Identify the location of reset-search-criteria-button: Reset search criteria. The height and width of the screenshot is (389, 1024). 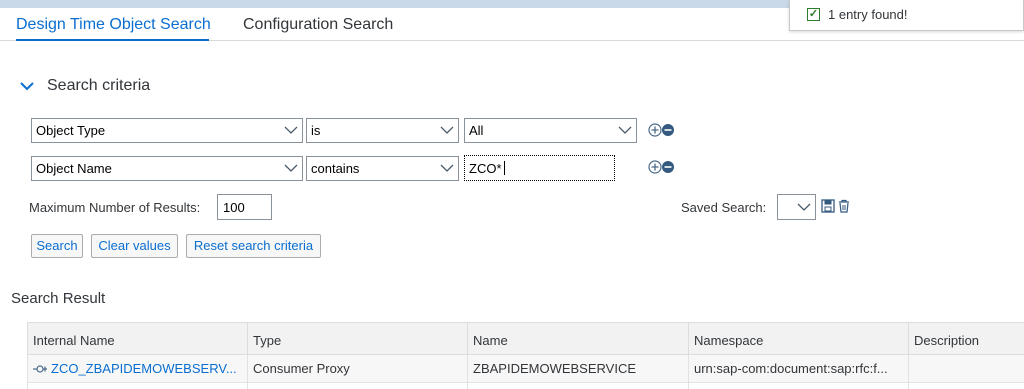
(253, 246).